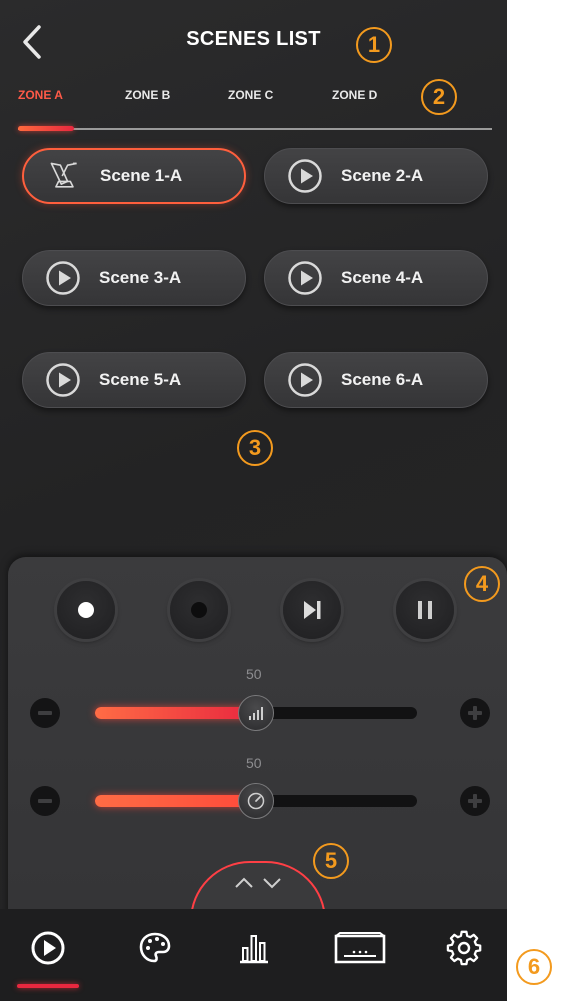  I want to click on speed-decrease-button, so click(45, 801).